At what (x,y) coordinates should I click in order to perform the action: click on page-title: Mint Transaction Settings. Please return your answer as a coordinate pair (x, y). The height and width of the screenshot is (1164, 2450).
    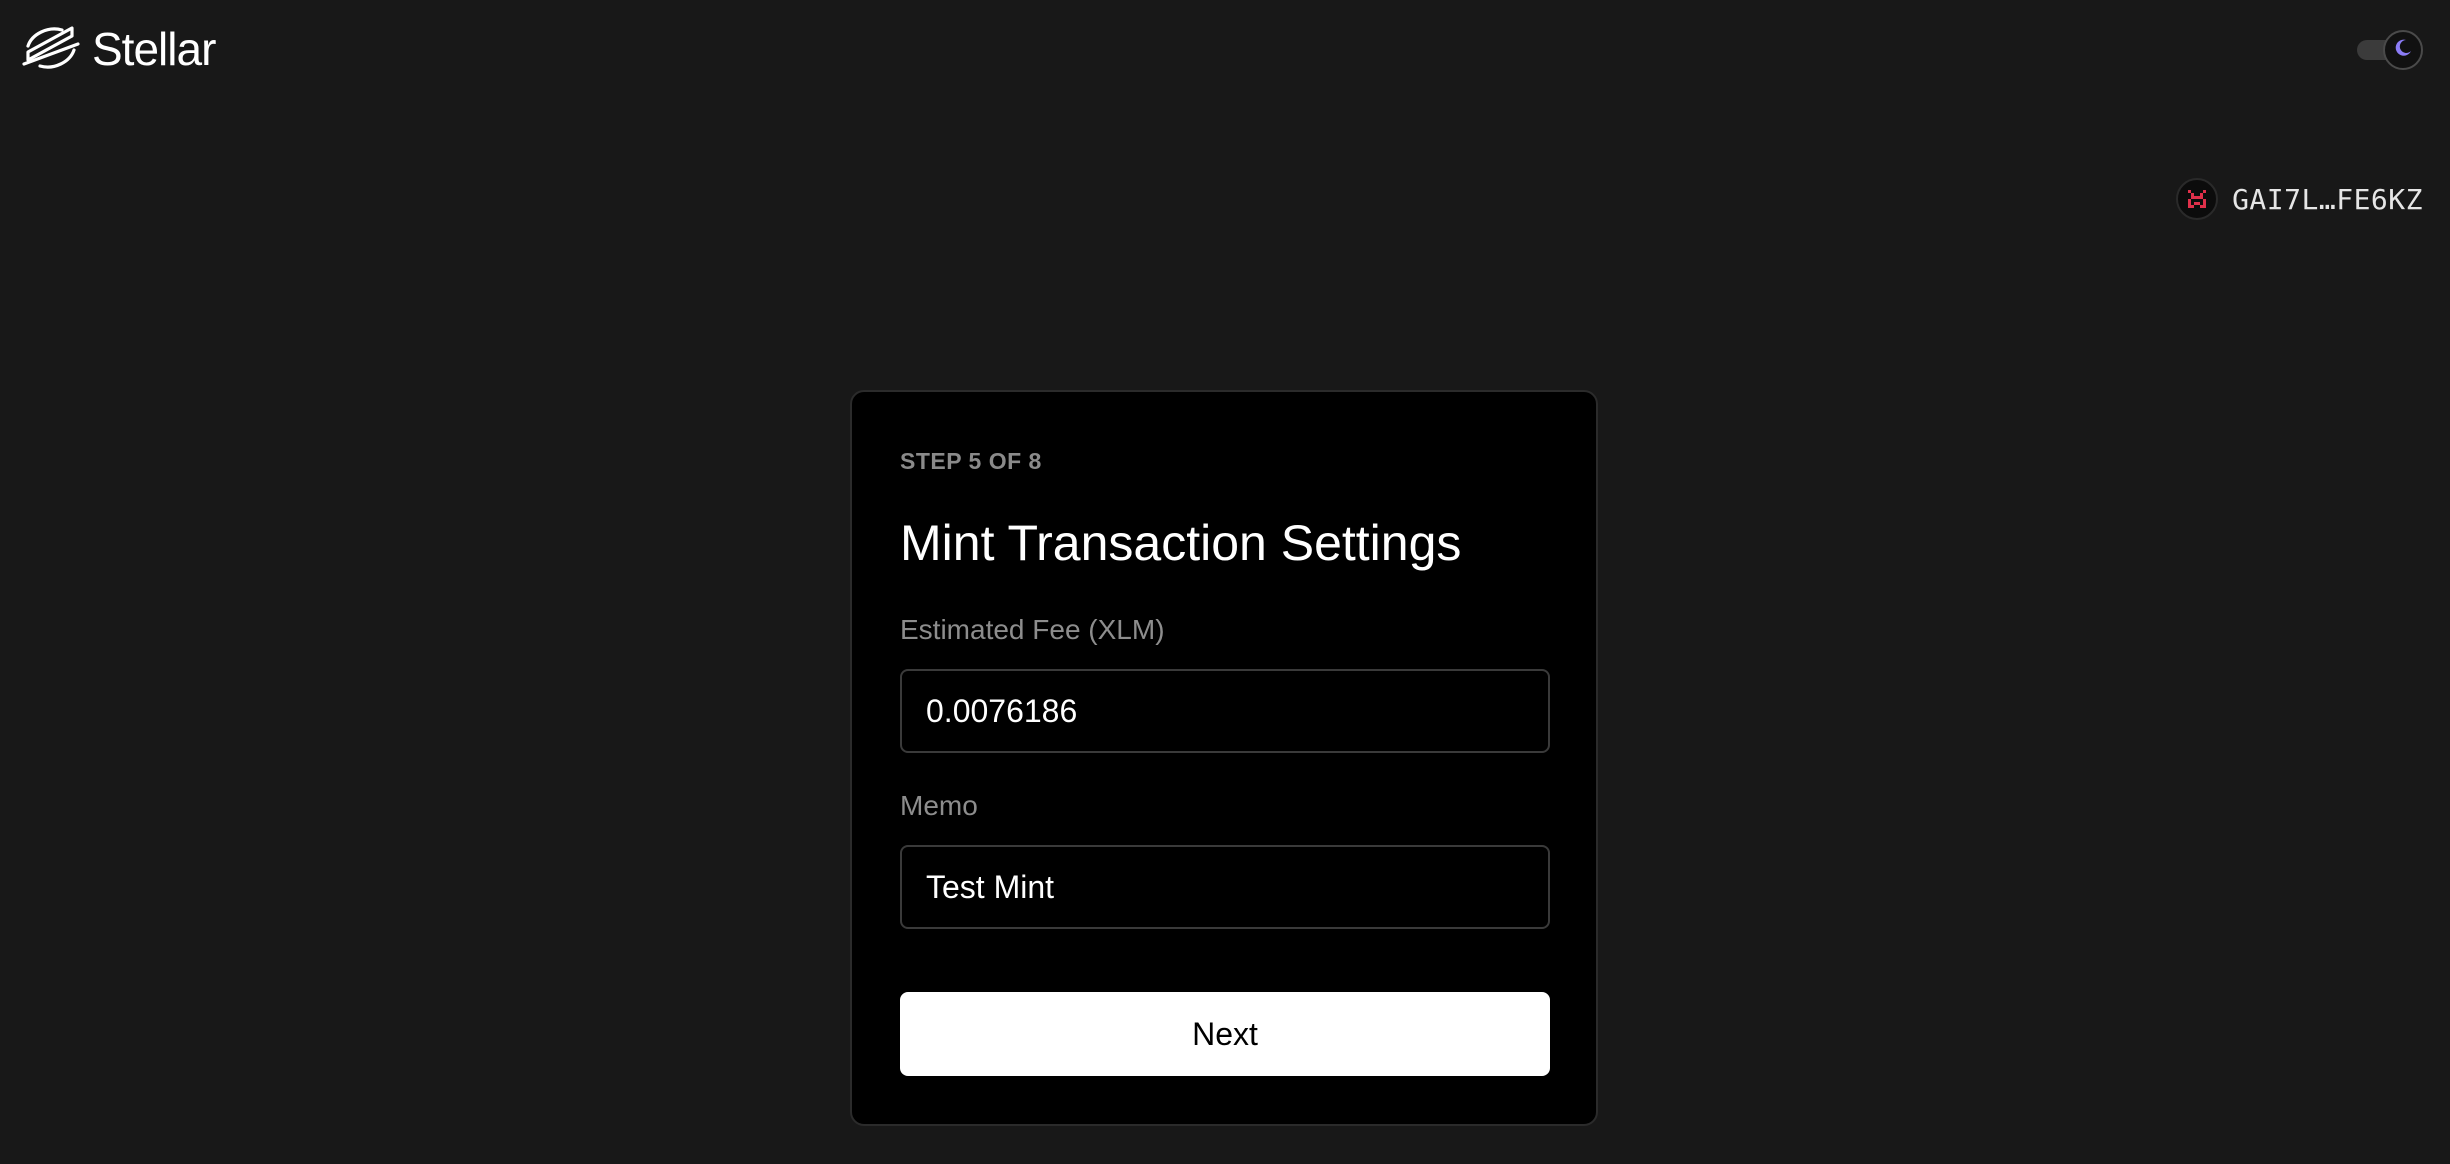
    Looking at the image, I should click on (1181, 543).